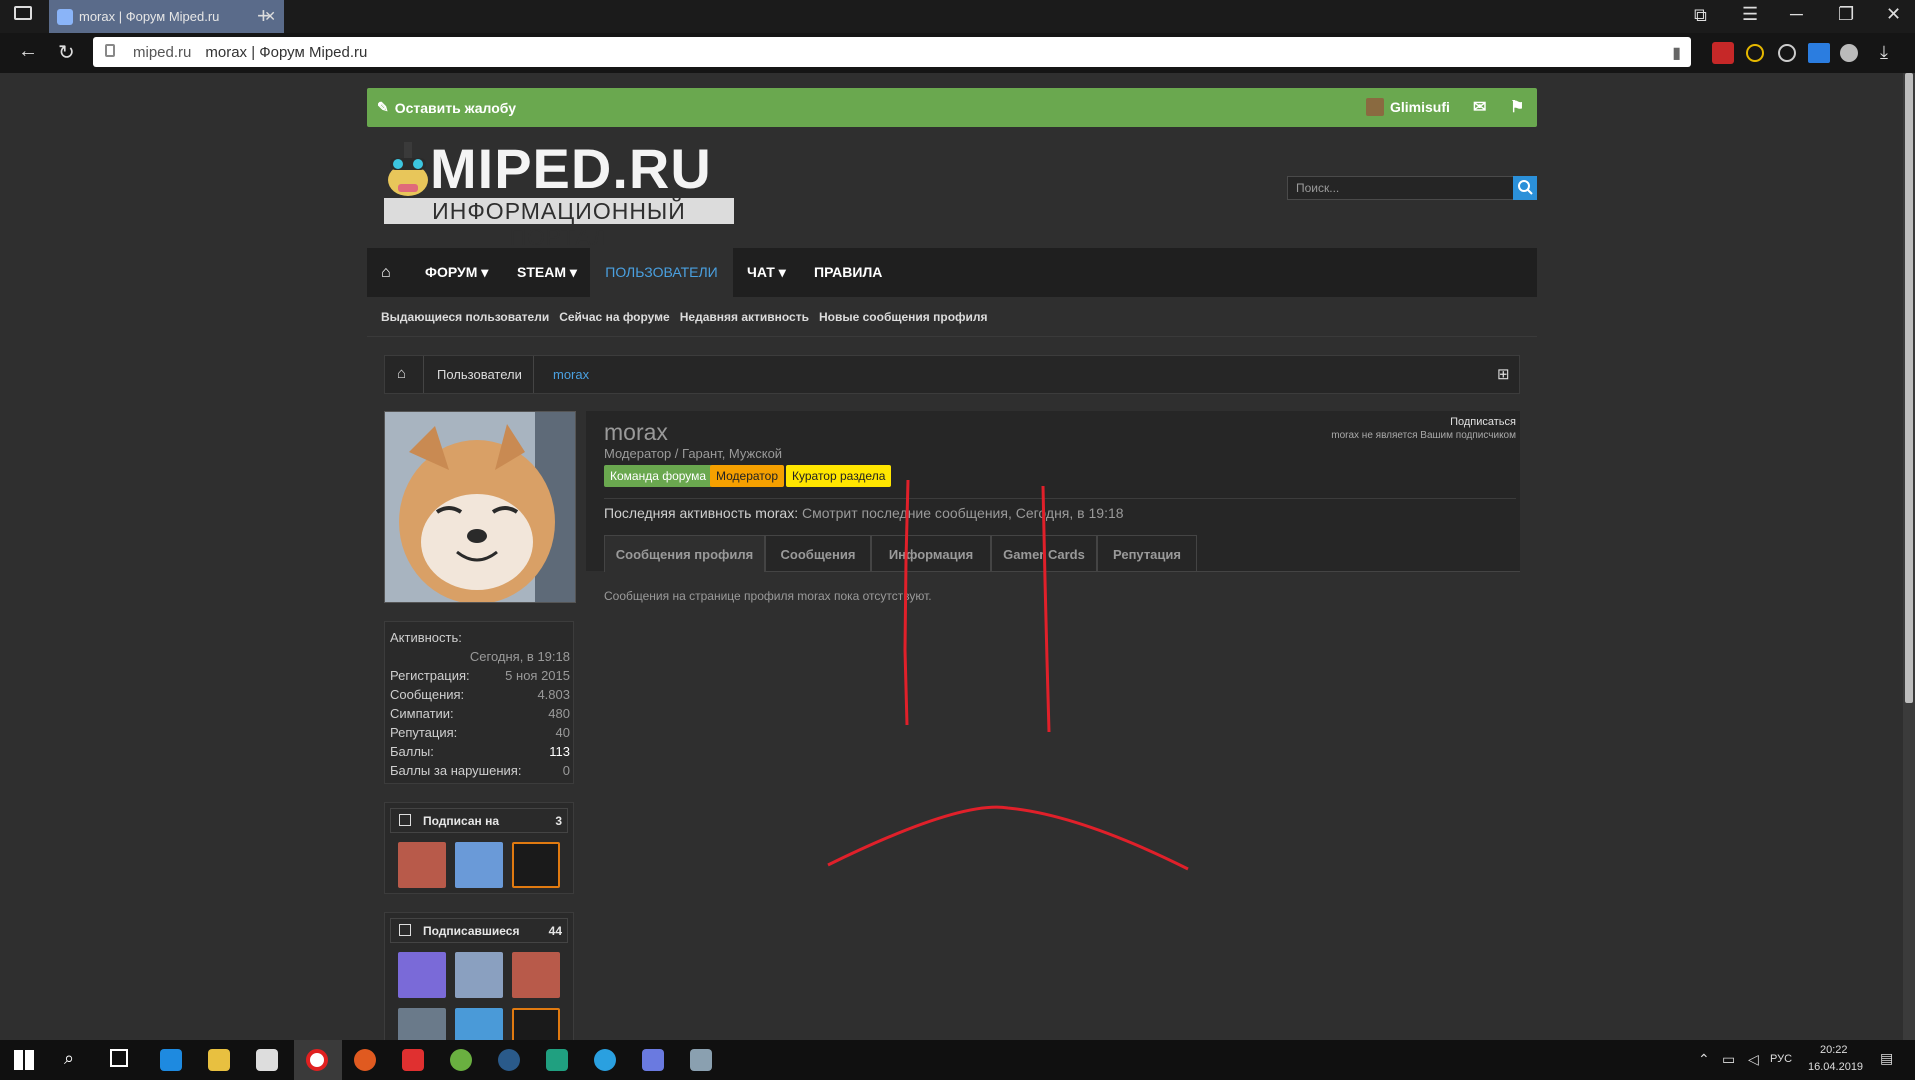  Describe the element at coordinates (605, 1060) in the screenshot. I see `taskbar-telegram-icon` at that location.